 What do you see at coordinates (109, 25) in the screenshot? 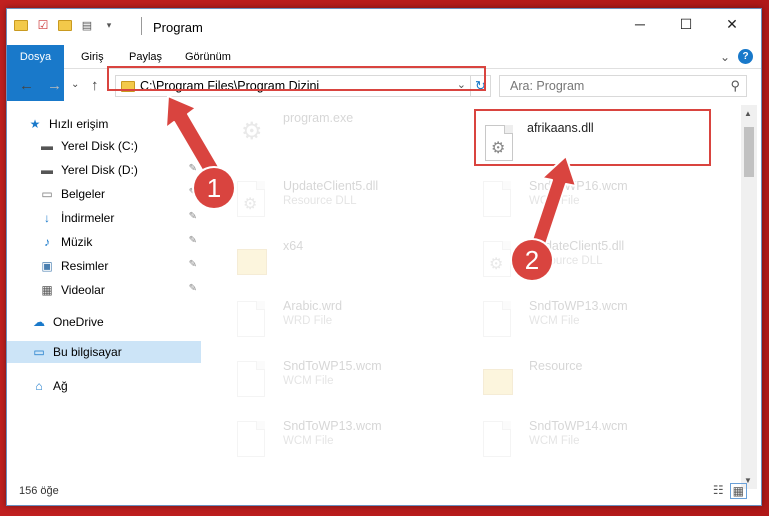
I see `customize-toolbar-icon: ▾` at bounding box center [109, 25].